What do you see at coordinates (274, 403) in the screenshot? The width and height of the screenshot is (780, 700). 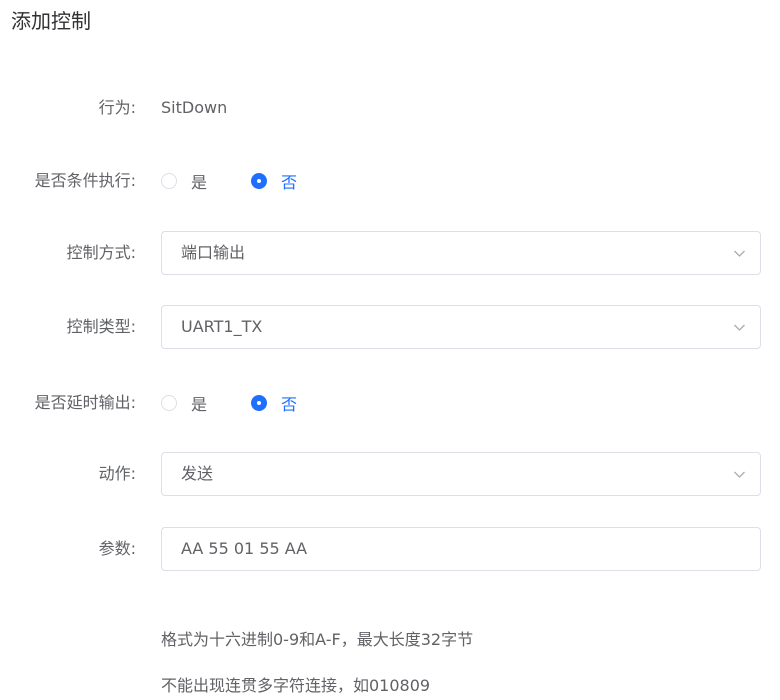 I see `delayed-output-radio-no: 否` at bounding box center [274, 403].